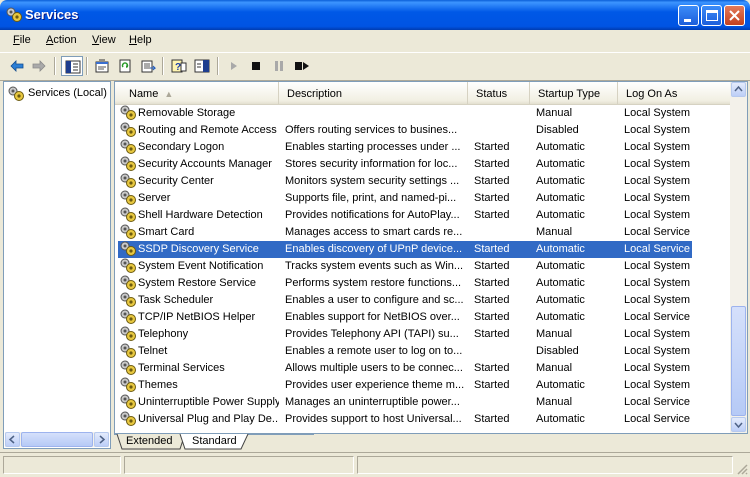  Describe the element at coordinates (687, 20) in the screenshot. I see `minimize-icon` at that location.